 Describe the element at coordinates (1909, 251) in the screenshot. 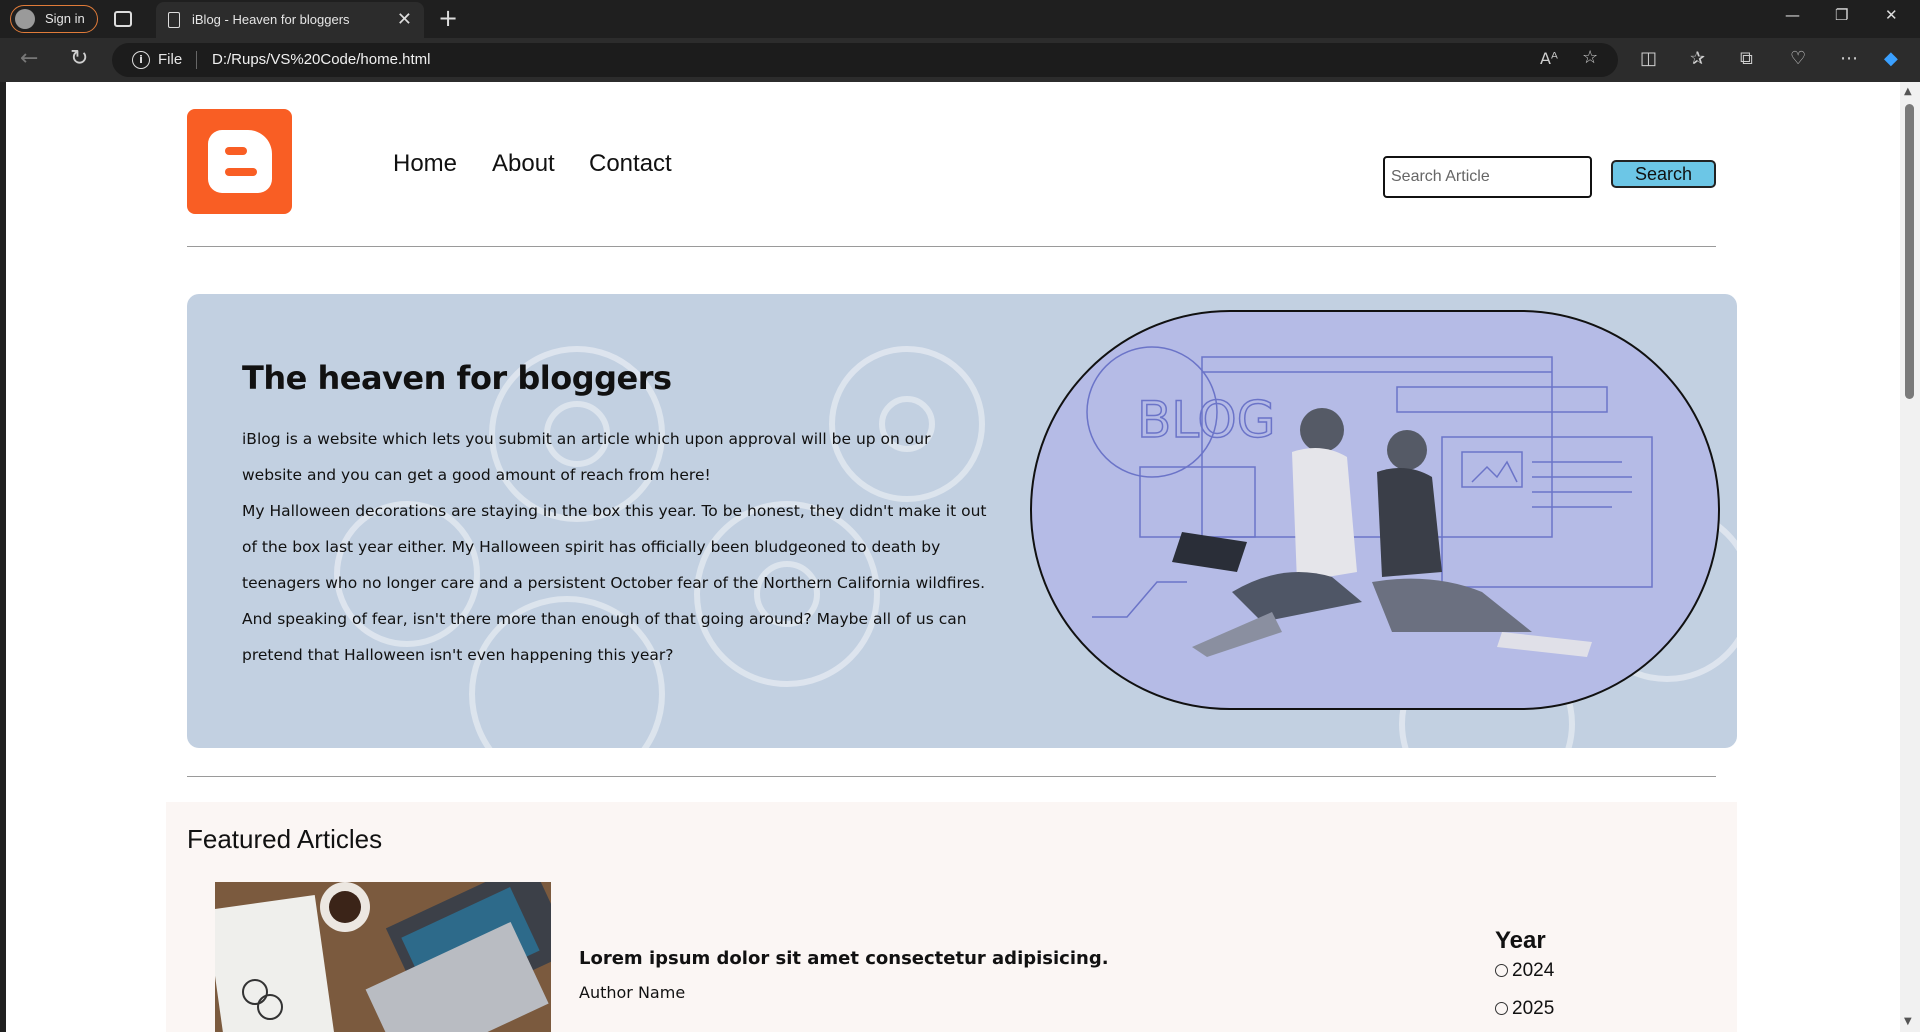

I see `scrollbar-thumb` at that location.